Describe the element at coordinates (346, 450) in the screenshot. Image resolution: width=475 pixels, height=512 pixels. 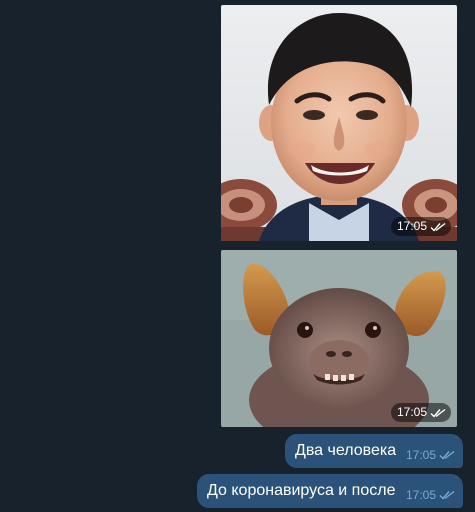
I see `message-text: Два человека` at that location.